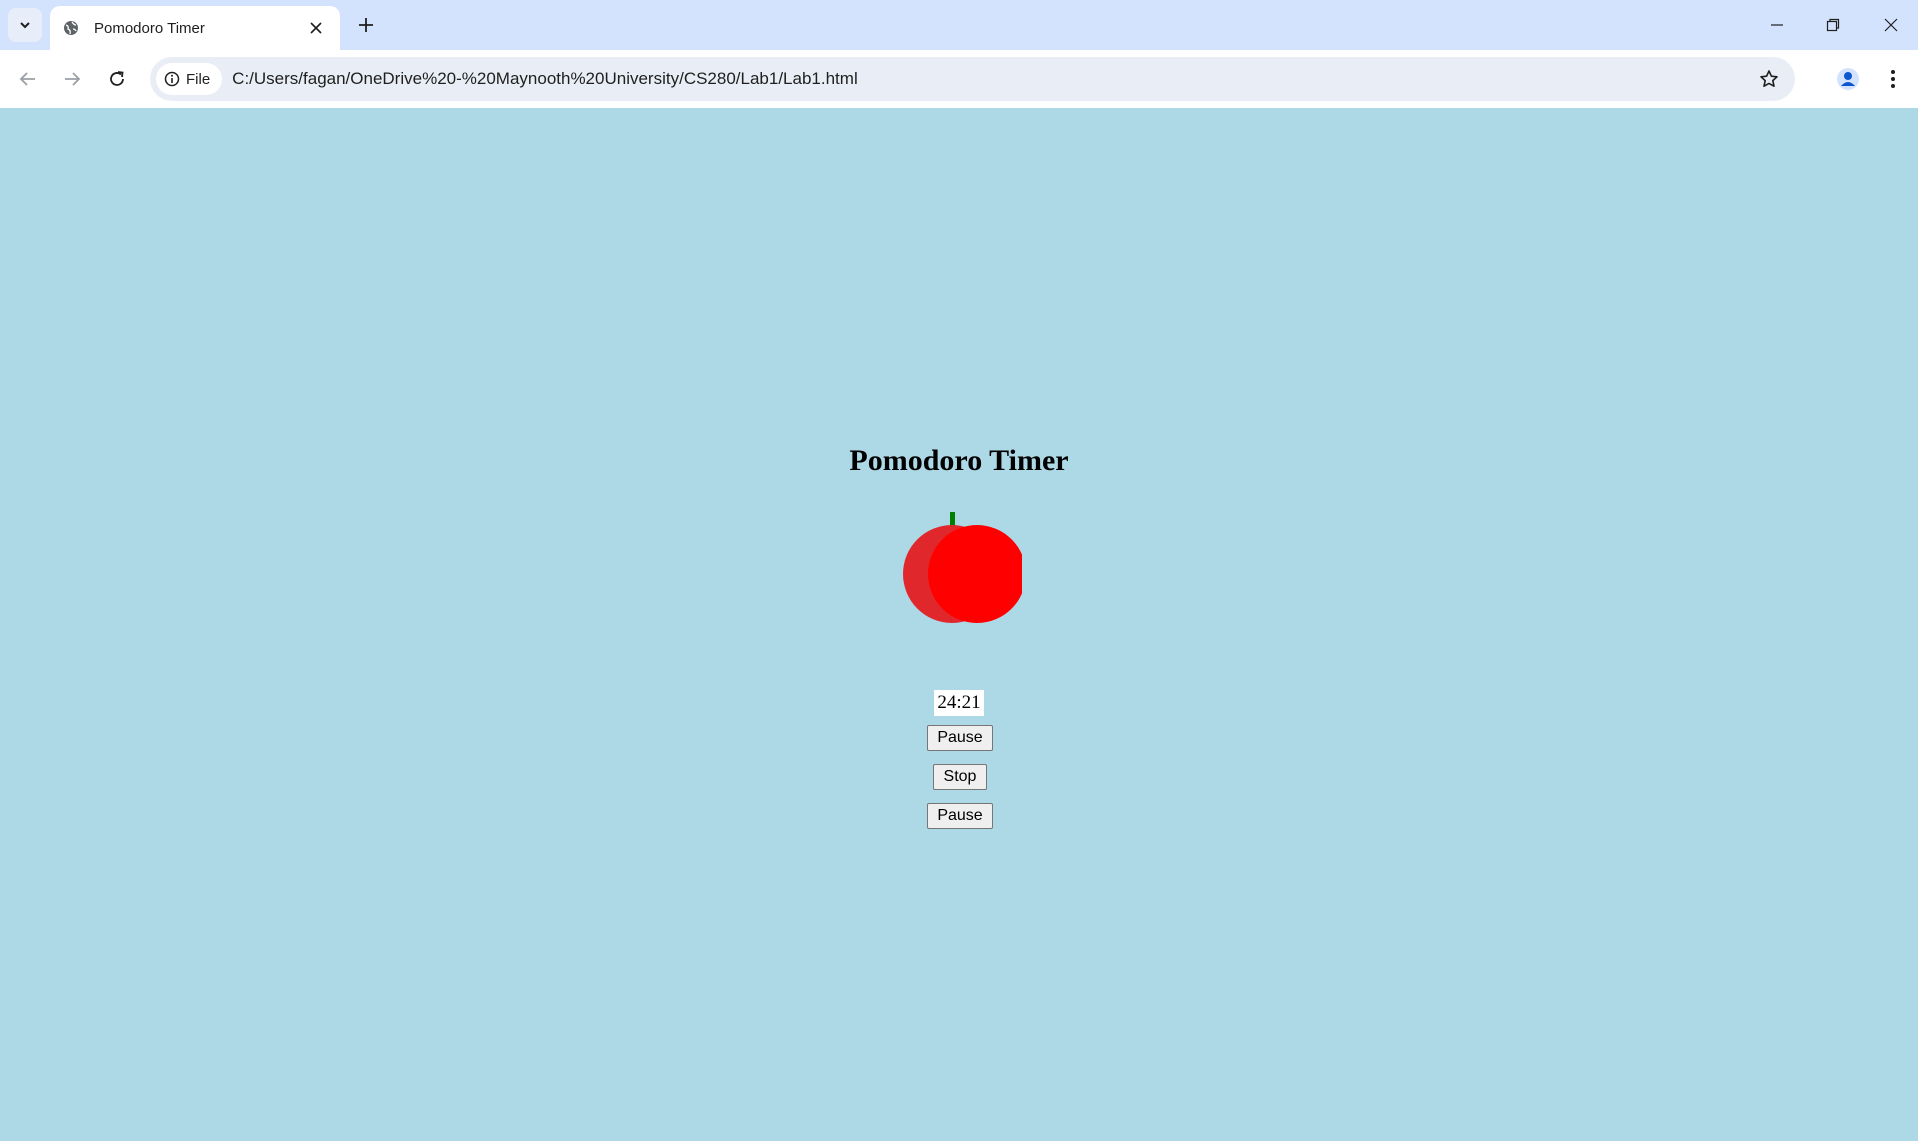 This screenshot has height=1141, width=1918. What do you see at coordinates (172, 79) in the screenshot?
I see `info-icon` at bounding box center [172, 79].